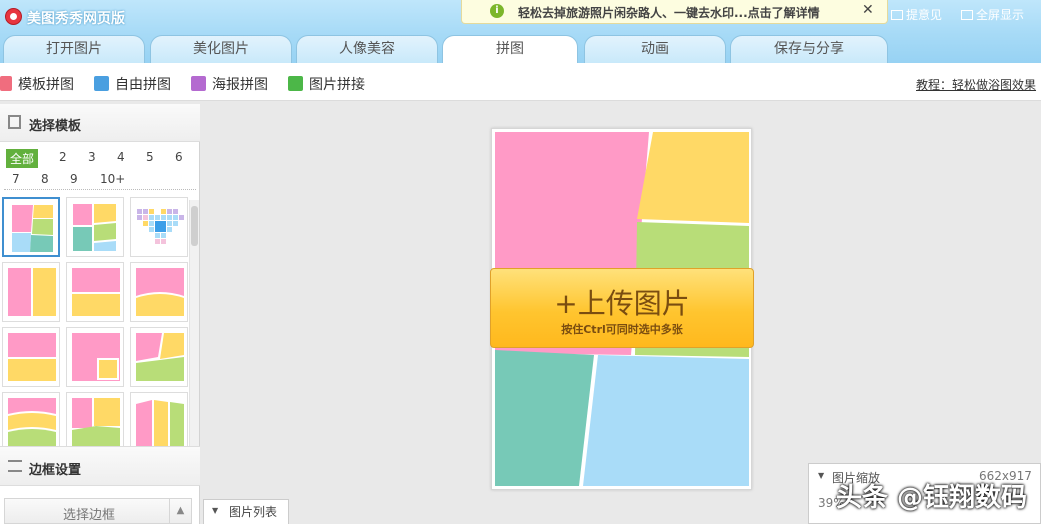  What do you see at coordinates (253, 512) in the screenshot?
I see `photo-list-label: 图片列表` at bounding box center [253, 512].